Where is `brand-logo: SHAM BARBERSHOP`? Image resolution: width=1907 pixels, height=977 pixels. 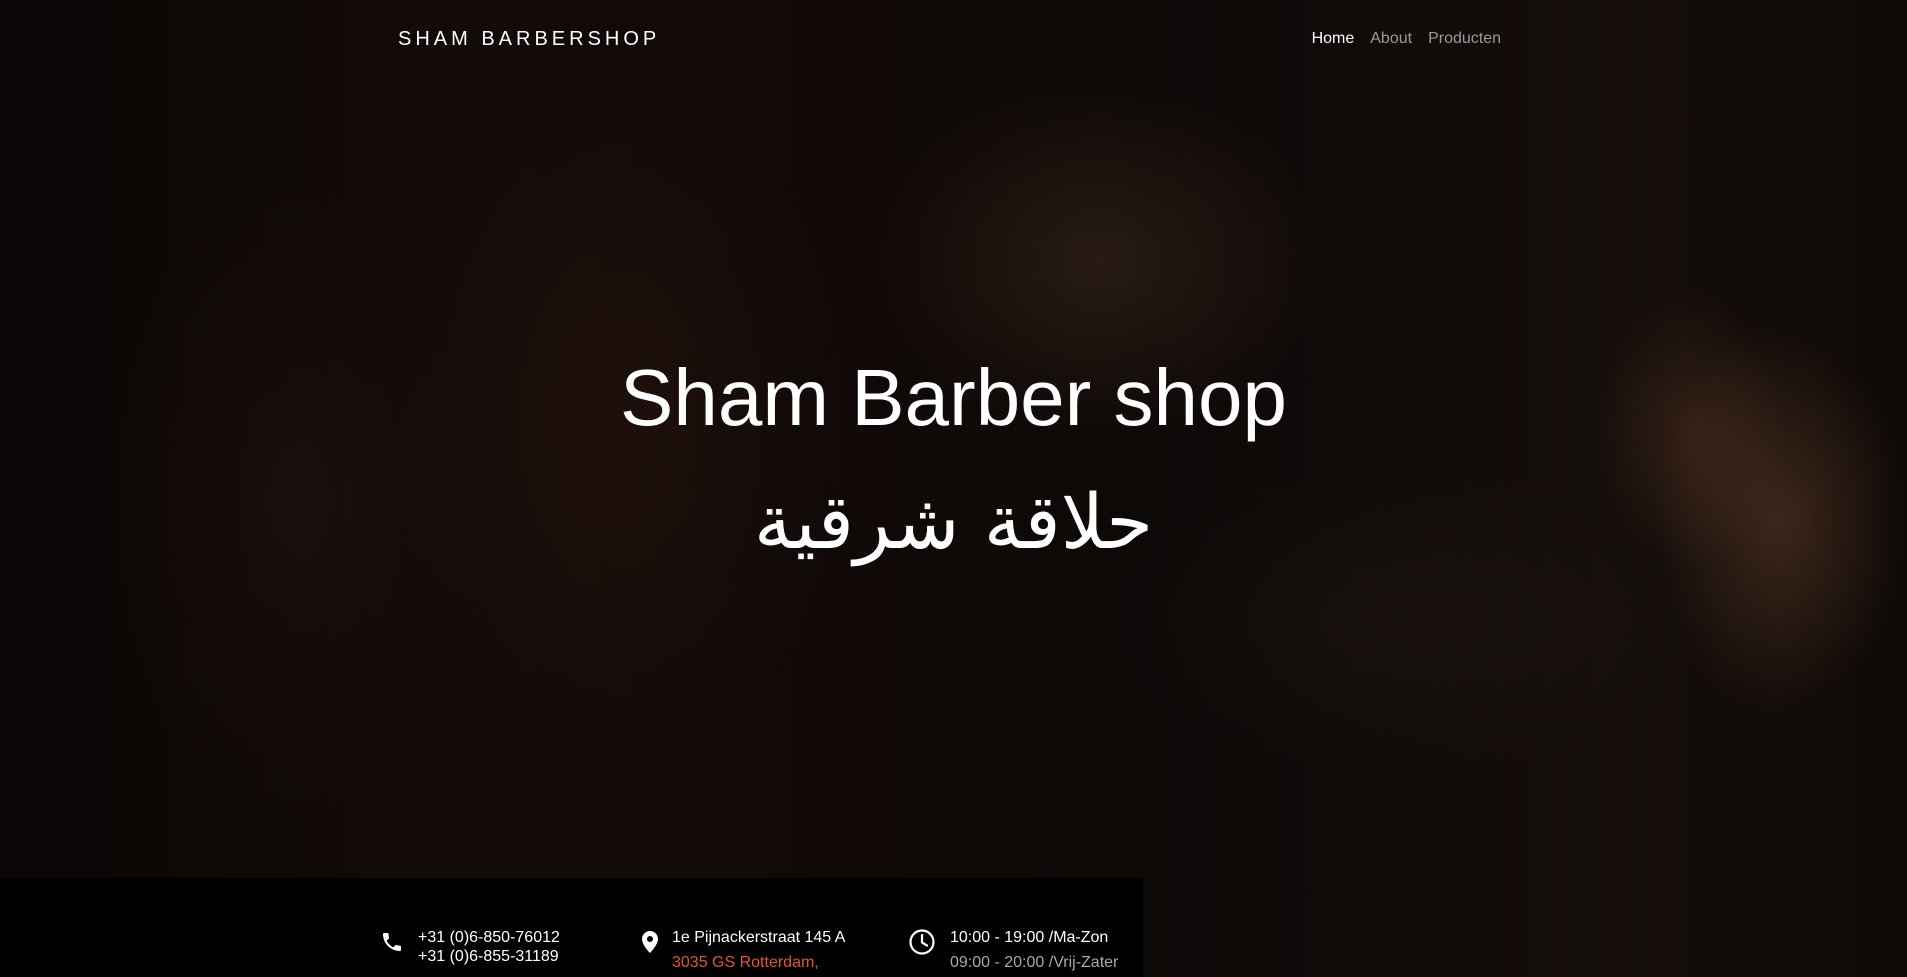
brand-logo: SHAM BARBERSHOP is located at coordinates (529, 39).